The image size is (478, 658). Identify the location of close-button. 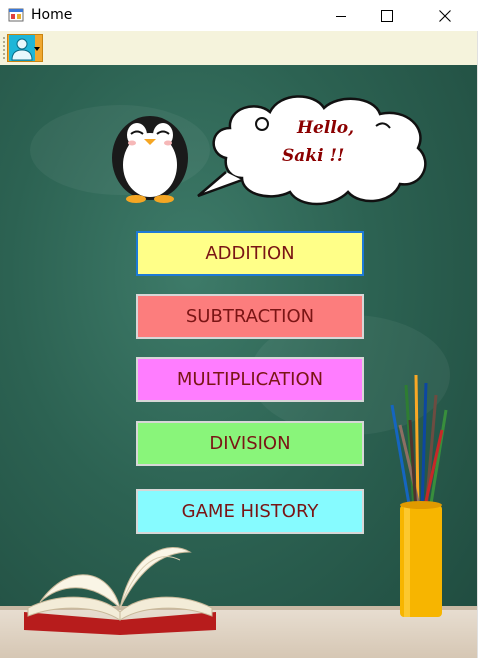
(445, 15).